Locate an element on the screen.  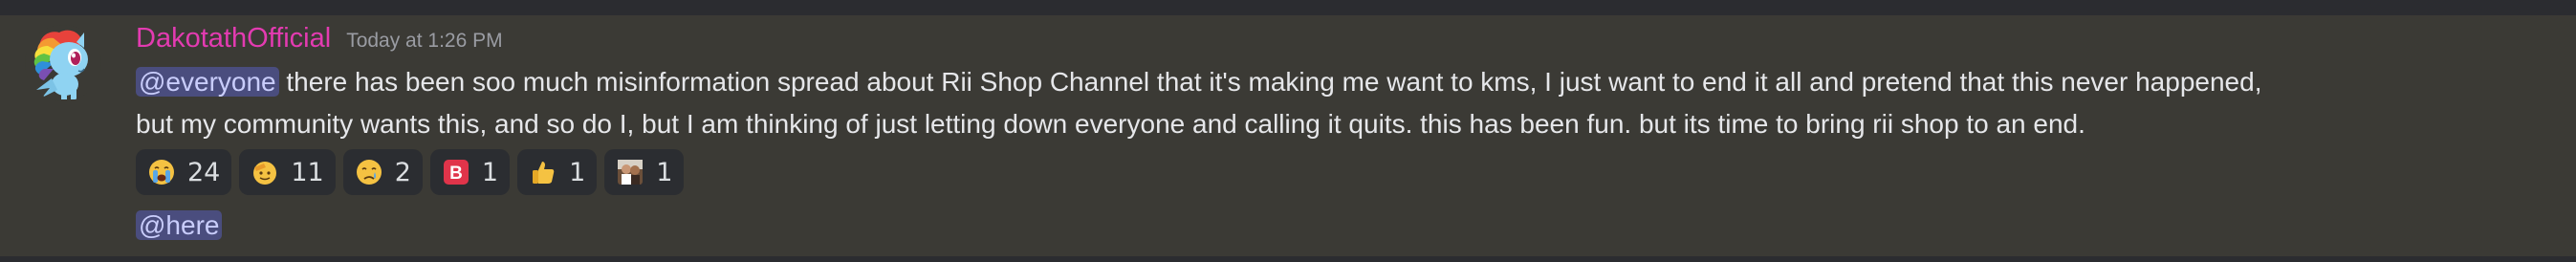
reaction-custom-image: 1 is located at coordinates (644, 172).